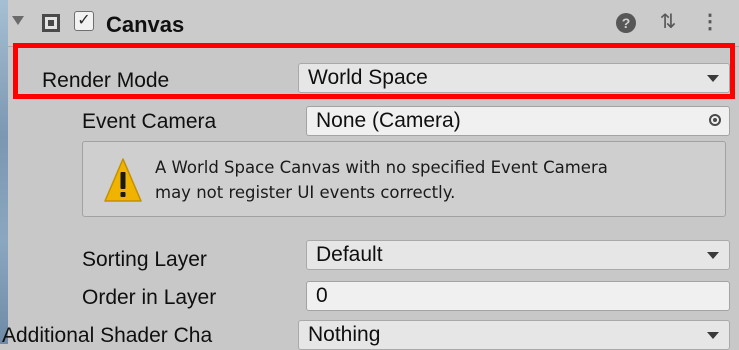 This screenshot has height=350, width=739. What do you see at coordinates (368, 77) in the screenshot?
I see `render-mode-value: World Space` at bounding box center [368, 77].